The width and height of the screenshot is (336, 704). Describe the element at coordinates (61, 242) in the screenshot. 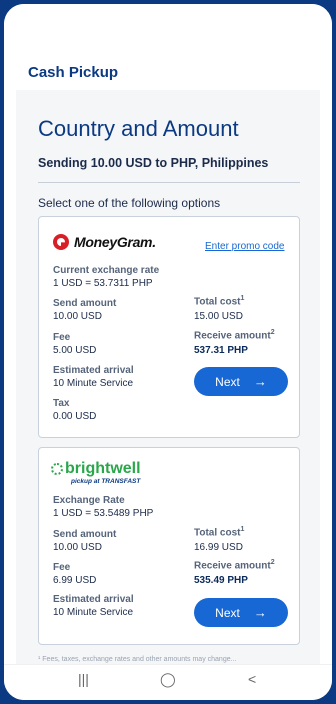

I see `moneygram-icon` at that location.